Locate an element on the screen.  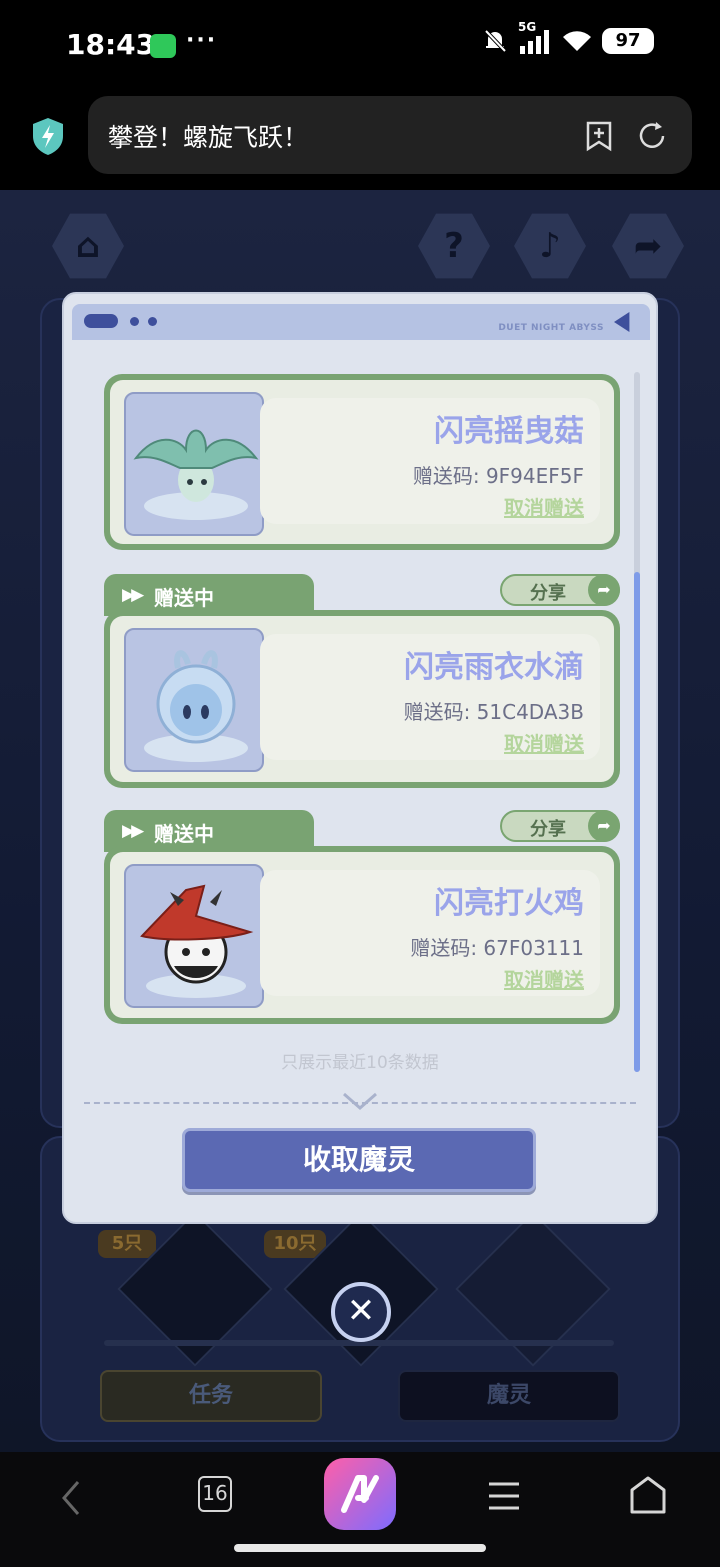
clock: 18:43 is located at coordinates (111, 44).